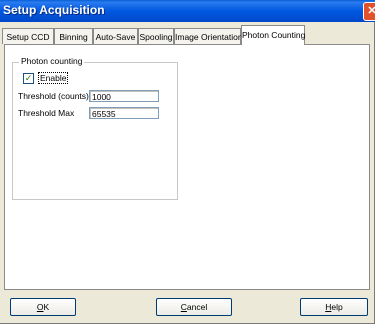 This screenshot has width=375, height=324. Describe the element at coordinates (156, 36) in the screenshot. I see `tab-spooling: Spooling` at that location.